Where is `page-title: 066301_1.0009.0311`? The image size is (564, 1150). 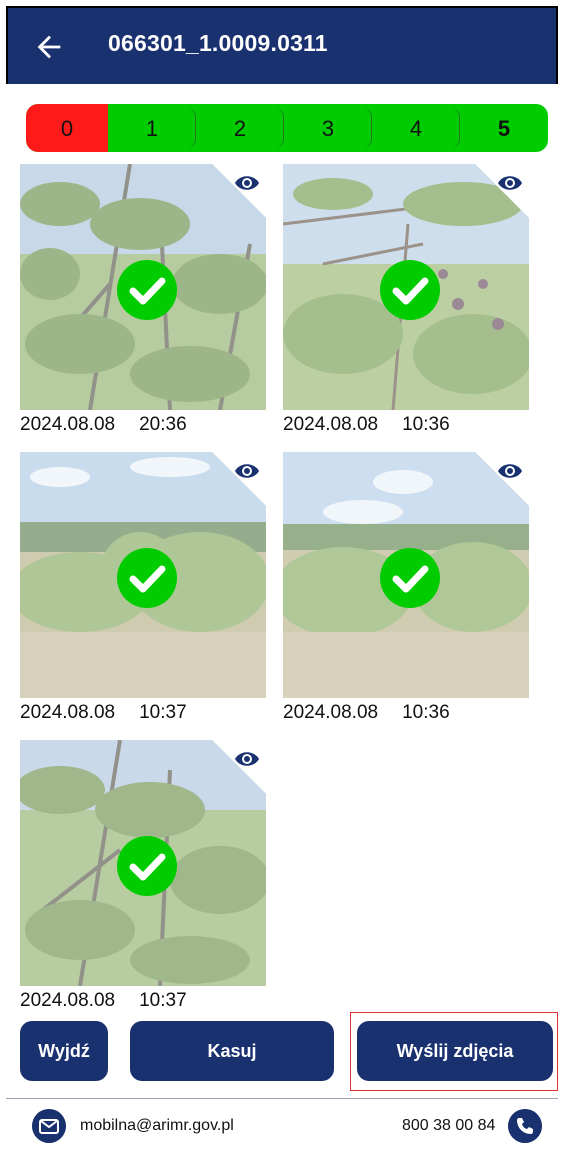 page-title: 066301_1.0009.0311 is located at coordinates (218, 43).